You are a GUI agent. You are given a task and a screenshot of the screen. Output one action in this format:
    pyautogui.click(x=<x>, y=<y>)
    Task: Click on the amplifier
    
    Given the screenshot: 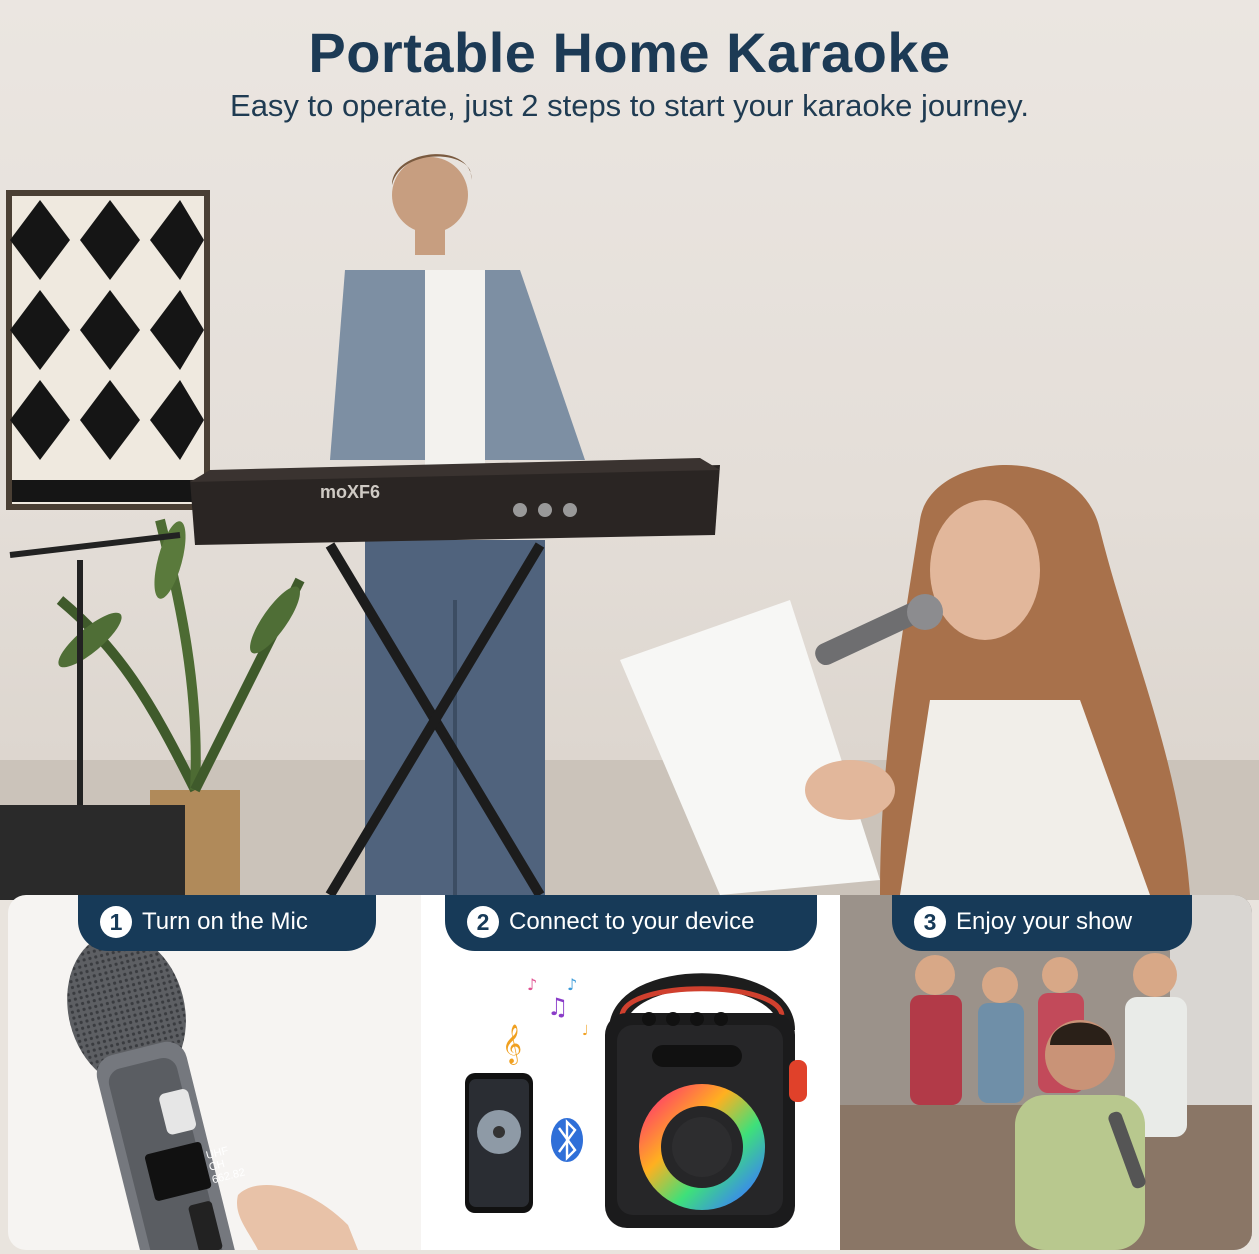 What is the action you would take?
    pyautogui.click(x=92, y=852)
    